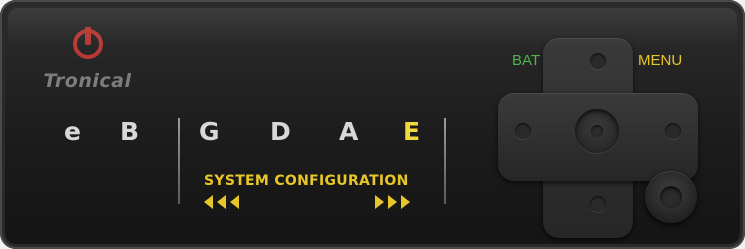 The height and width of the screenshot is (249, 745). I want to click on string-e-high: e, so click(72, 131).